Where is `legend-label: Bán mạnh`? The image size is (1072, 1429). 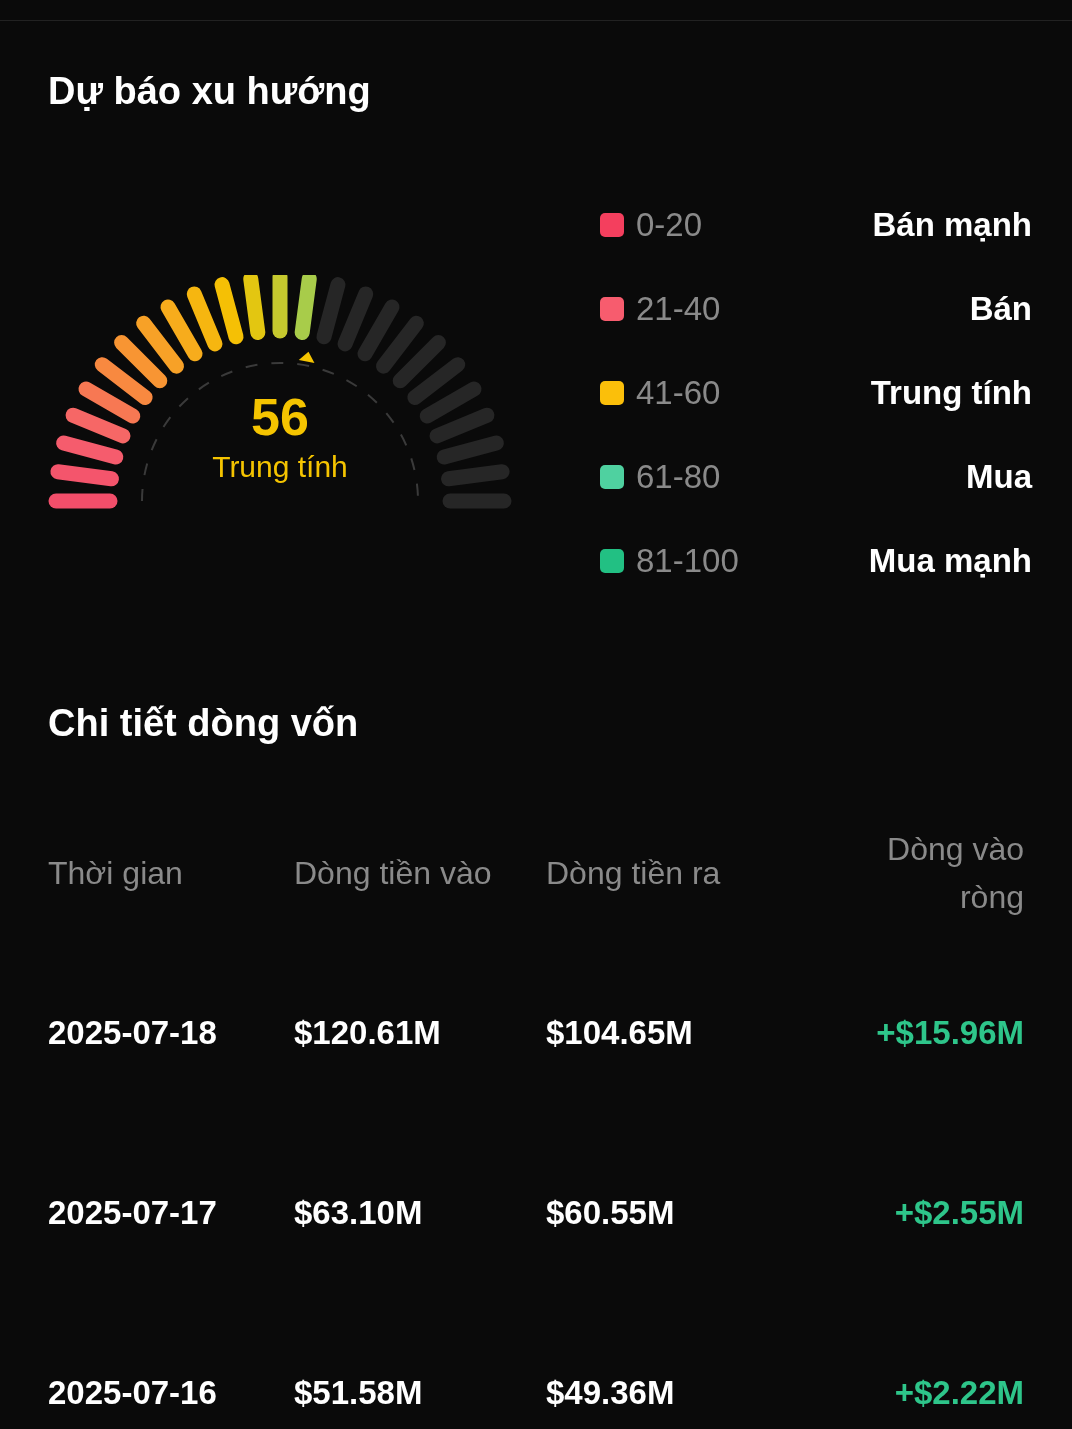
legend-label: Bán mạnh is located at coordinates (952, 225).